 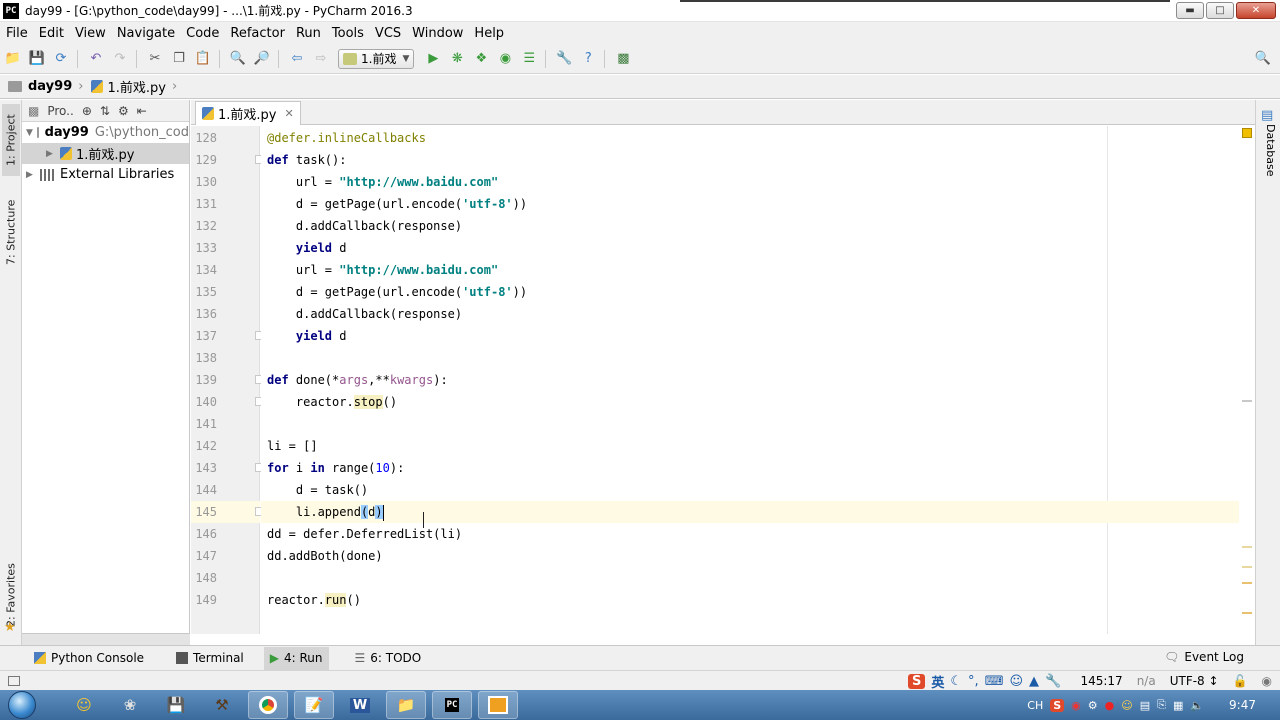 What do you see at coordinates (387, 33) in the screenshot?
I see `menu-vcs: VCS` at bounding box center [387, 33].